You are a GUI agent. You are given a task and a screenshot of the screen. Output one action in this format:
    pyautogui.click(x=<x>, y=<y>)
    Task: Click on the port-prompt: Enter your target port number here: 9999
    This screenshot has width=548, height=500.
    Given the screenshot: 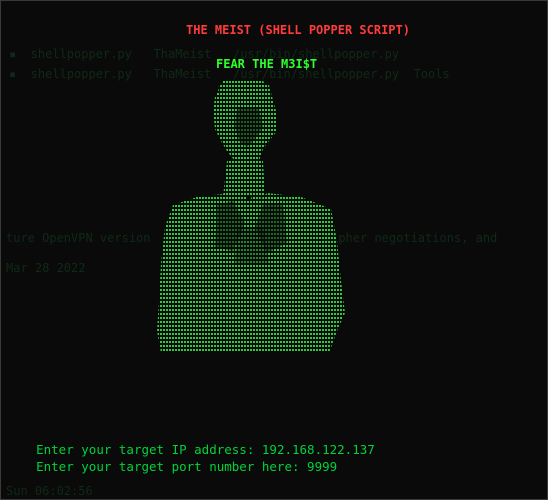 What is the action you would take?
    pyautogui.click(x=171, y=466)
    